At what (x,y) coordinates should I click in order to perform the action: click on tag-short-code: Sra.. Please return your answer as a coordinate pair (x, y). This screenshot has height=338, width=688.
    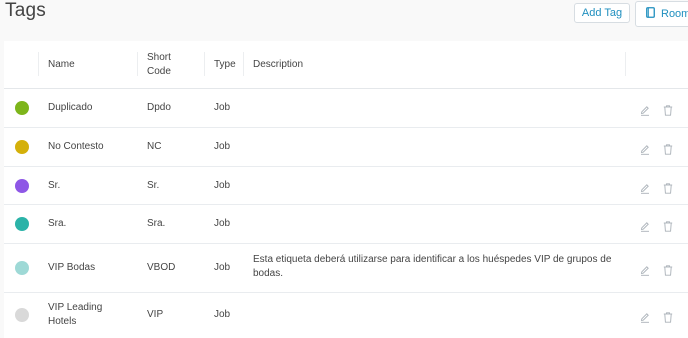
    Looking at the image, I should click on (156, 223).